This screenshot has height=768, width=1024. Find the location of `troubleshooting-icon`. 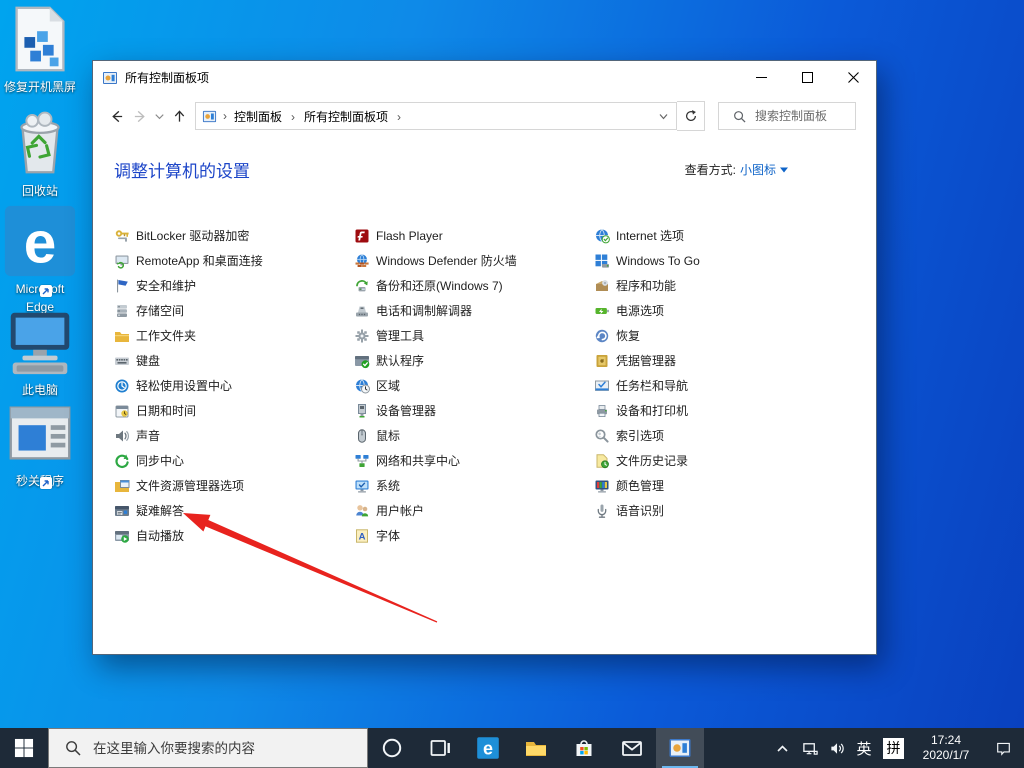

troubleshooting-icon is located at coordinates (122, 511).